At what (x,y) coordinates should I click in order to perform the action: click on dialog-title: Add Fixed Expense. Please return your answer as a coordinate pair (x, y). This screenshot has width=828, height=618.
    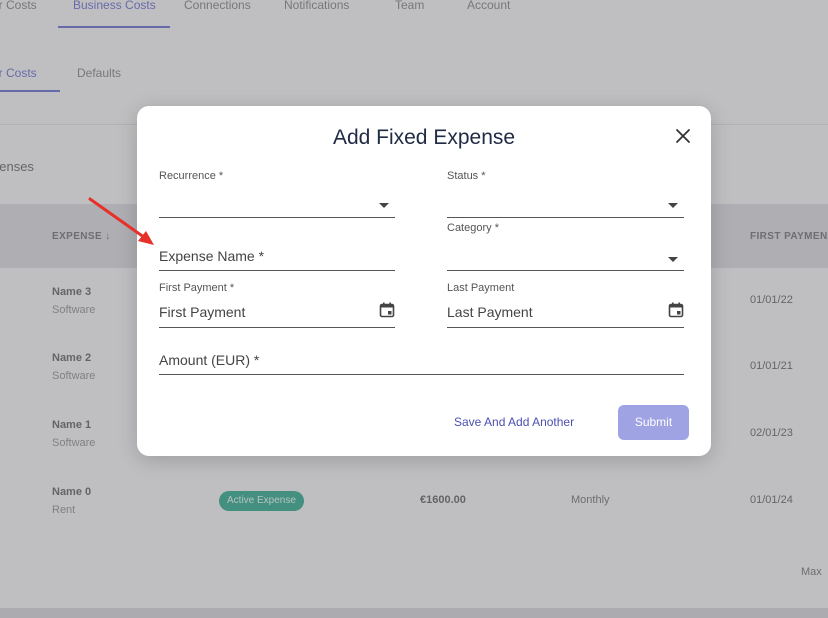
    Looking at the image, I should click on (424, 137).